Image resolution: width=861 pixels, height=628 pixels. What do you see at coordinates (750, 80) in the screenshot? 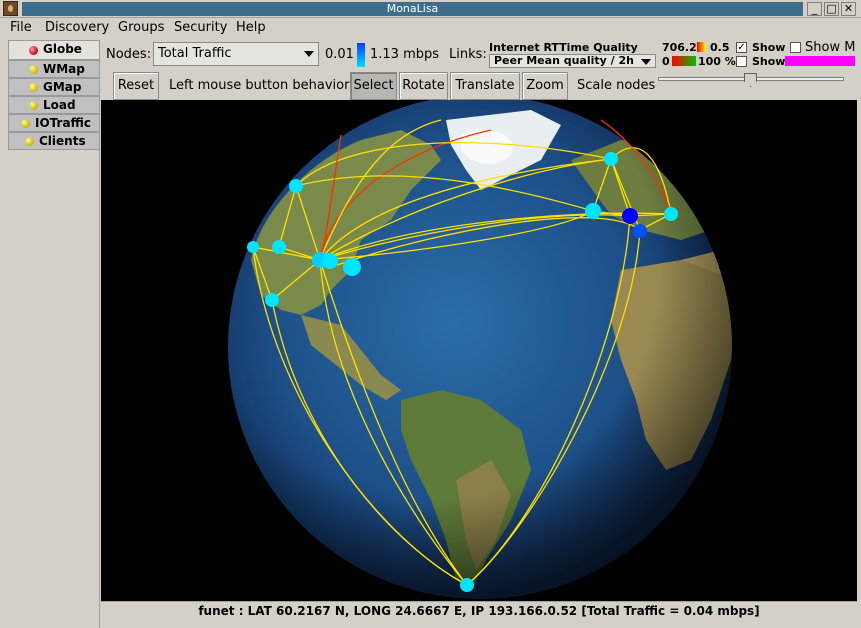
I see `scale-nodes-slider-thumb` at bounding box center [750, 80].